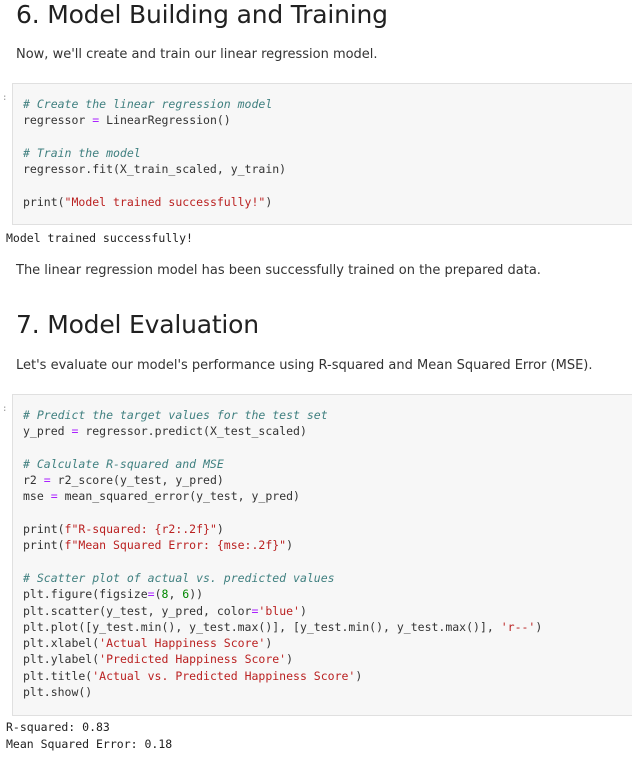 Image resolution: width=632 pixels, height=759 pixels. What do you see at coordinates (327, 104) in the screenshot?
I see `code-line: # Create the linear regression model` at bounding box center [327, 104].